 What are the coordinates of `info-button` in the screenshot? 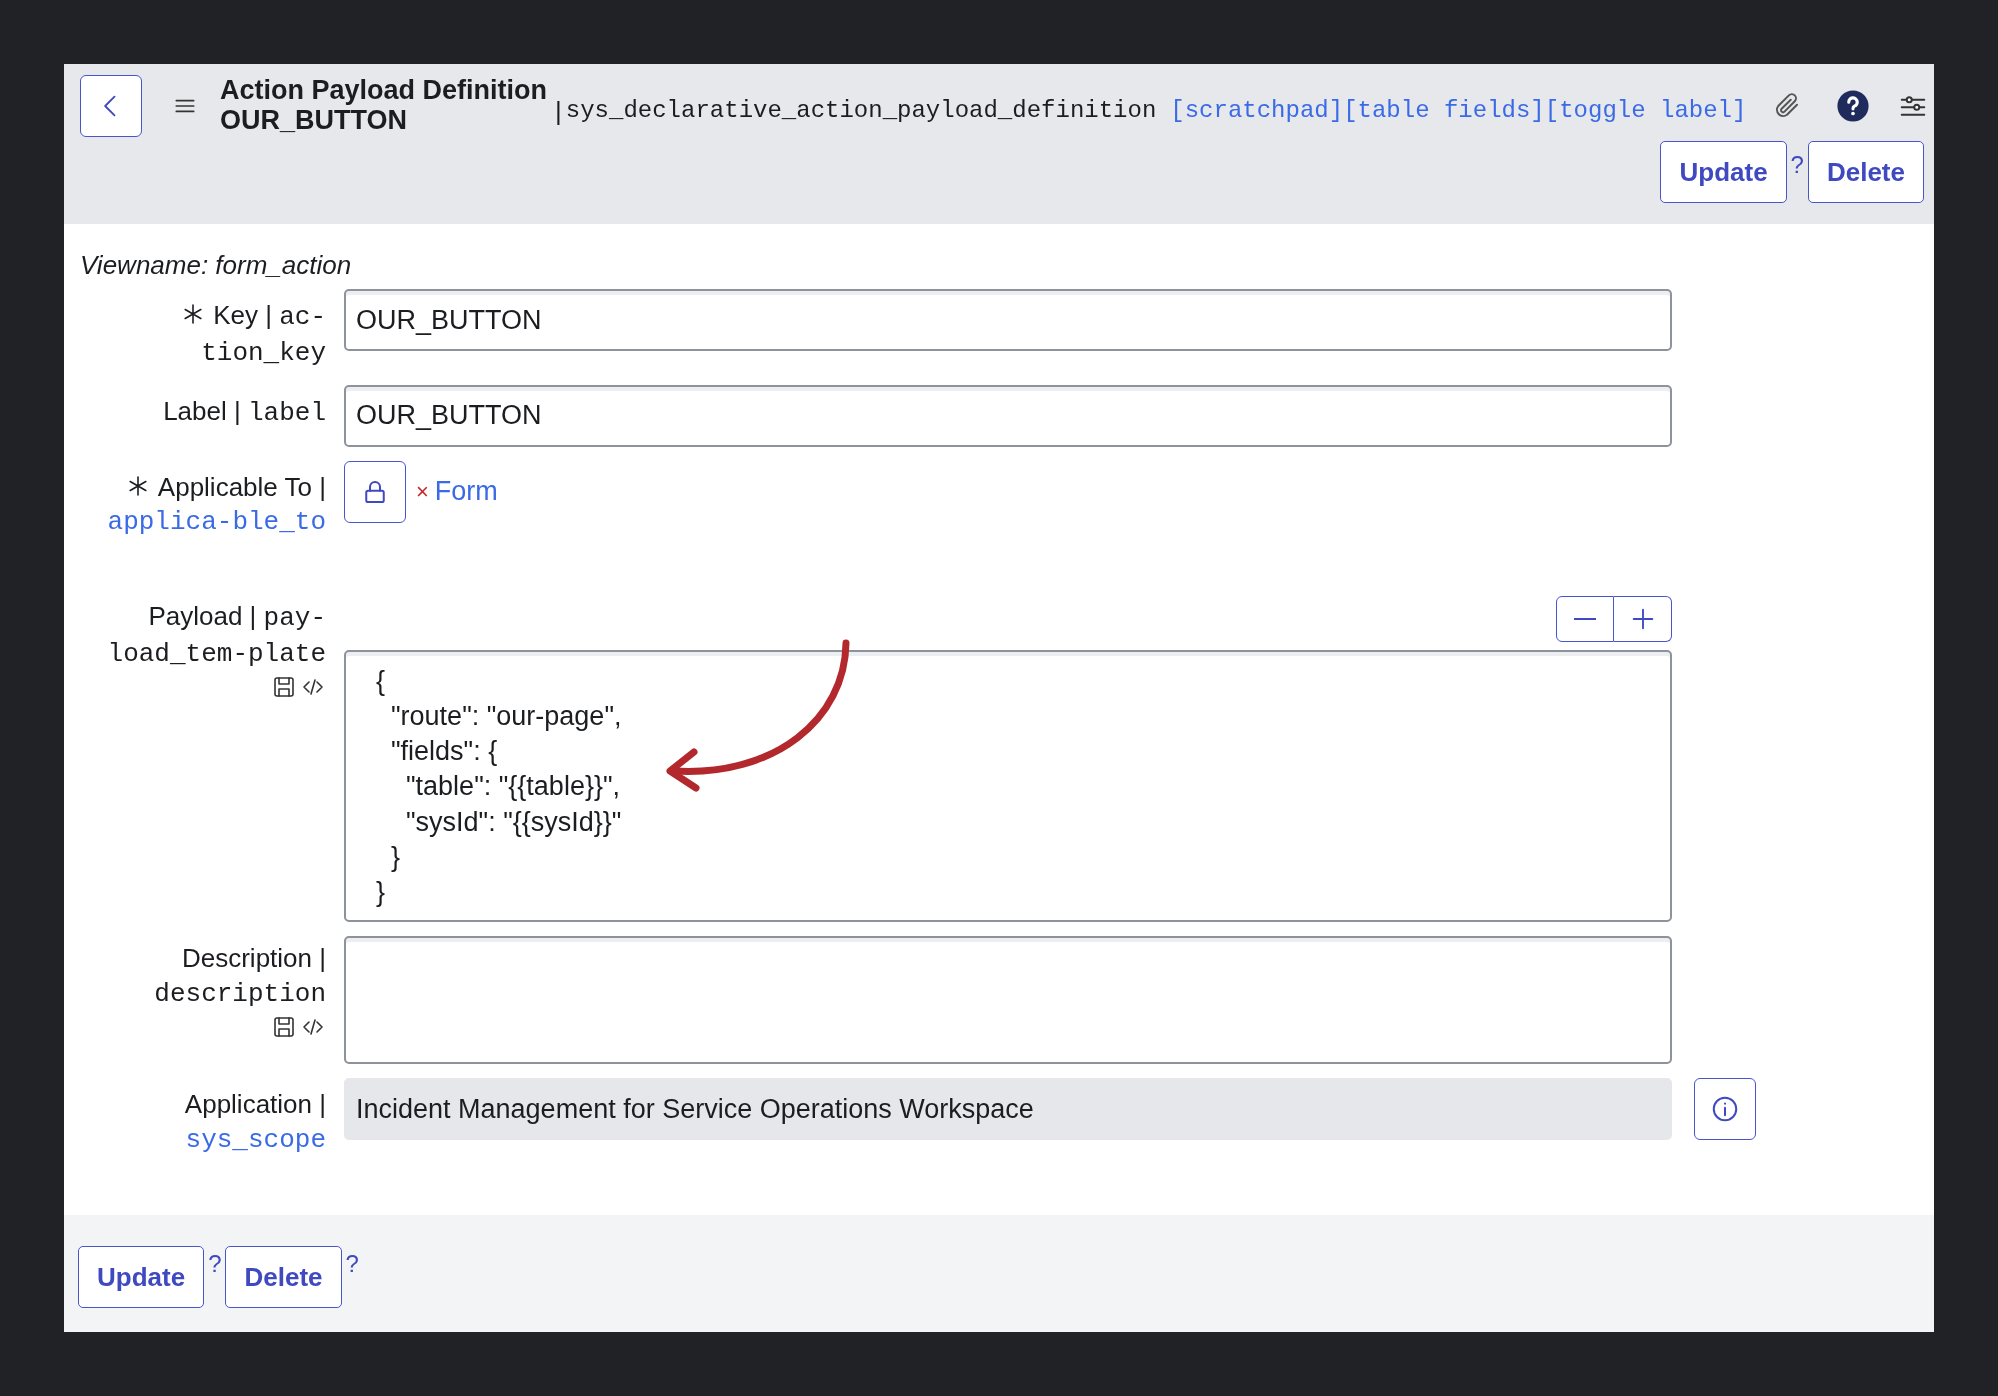 It's located at (1725, 1109).